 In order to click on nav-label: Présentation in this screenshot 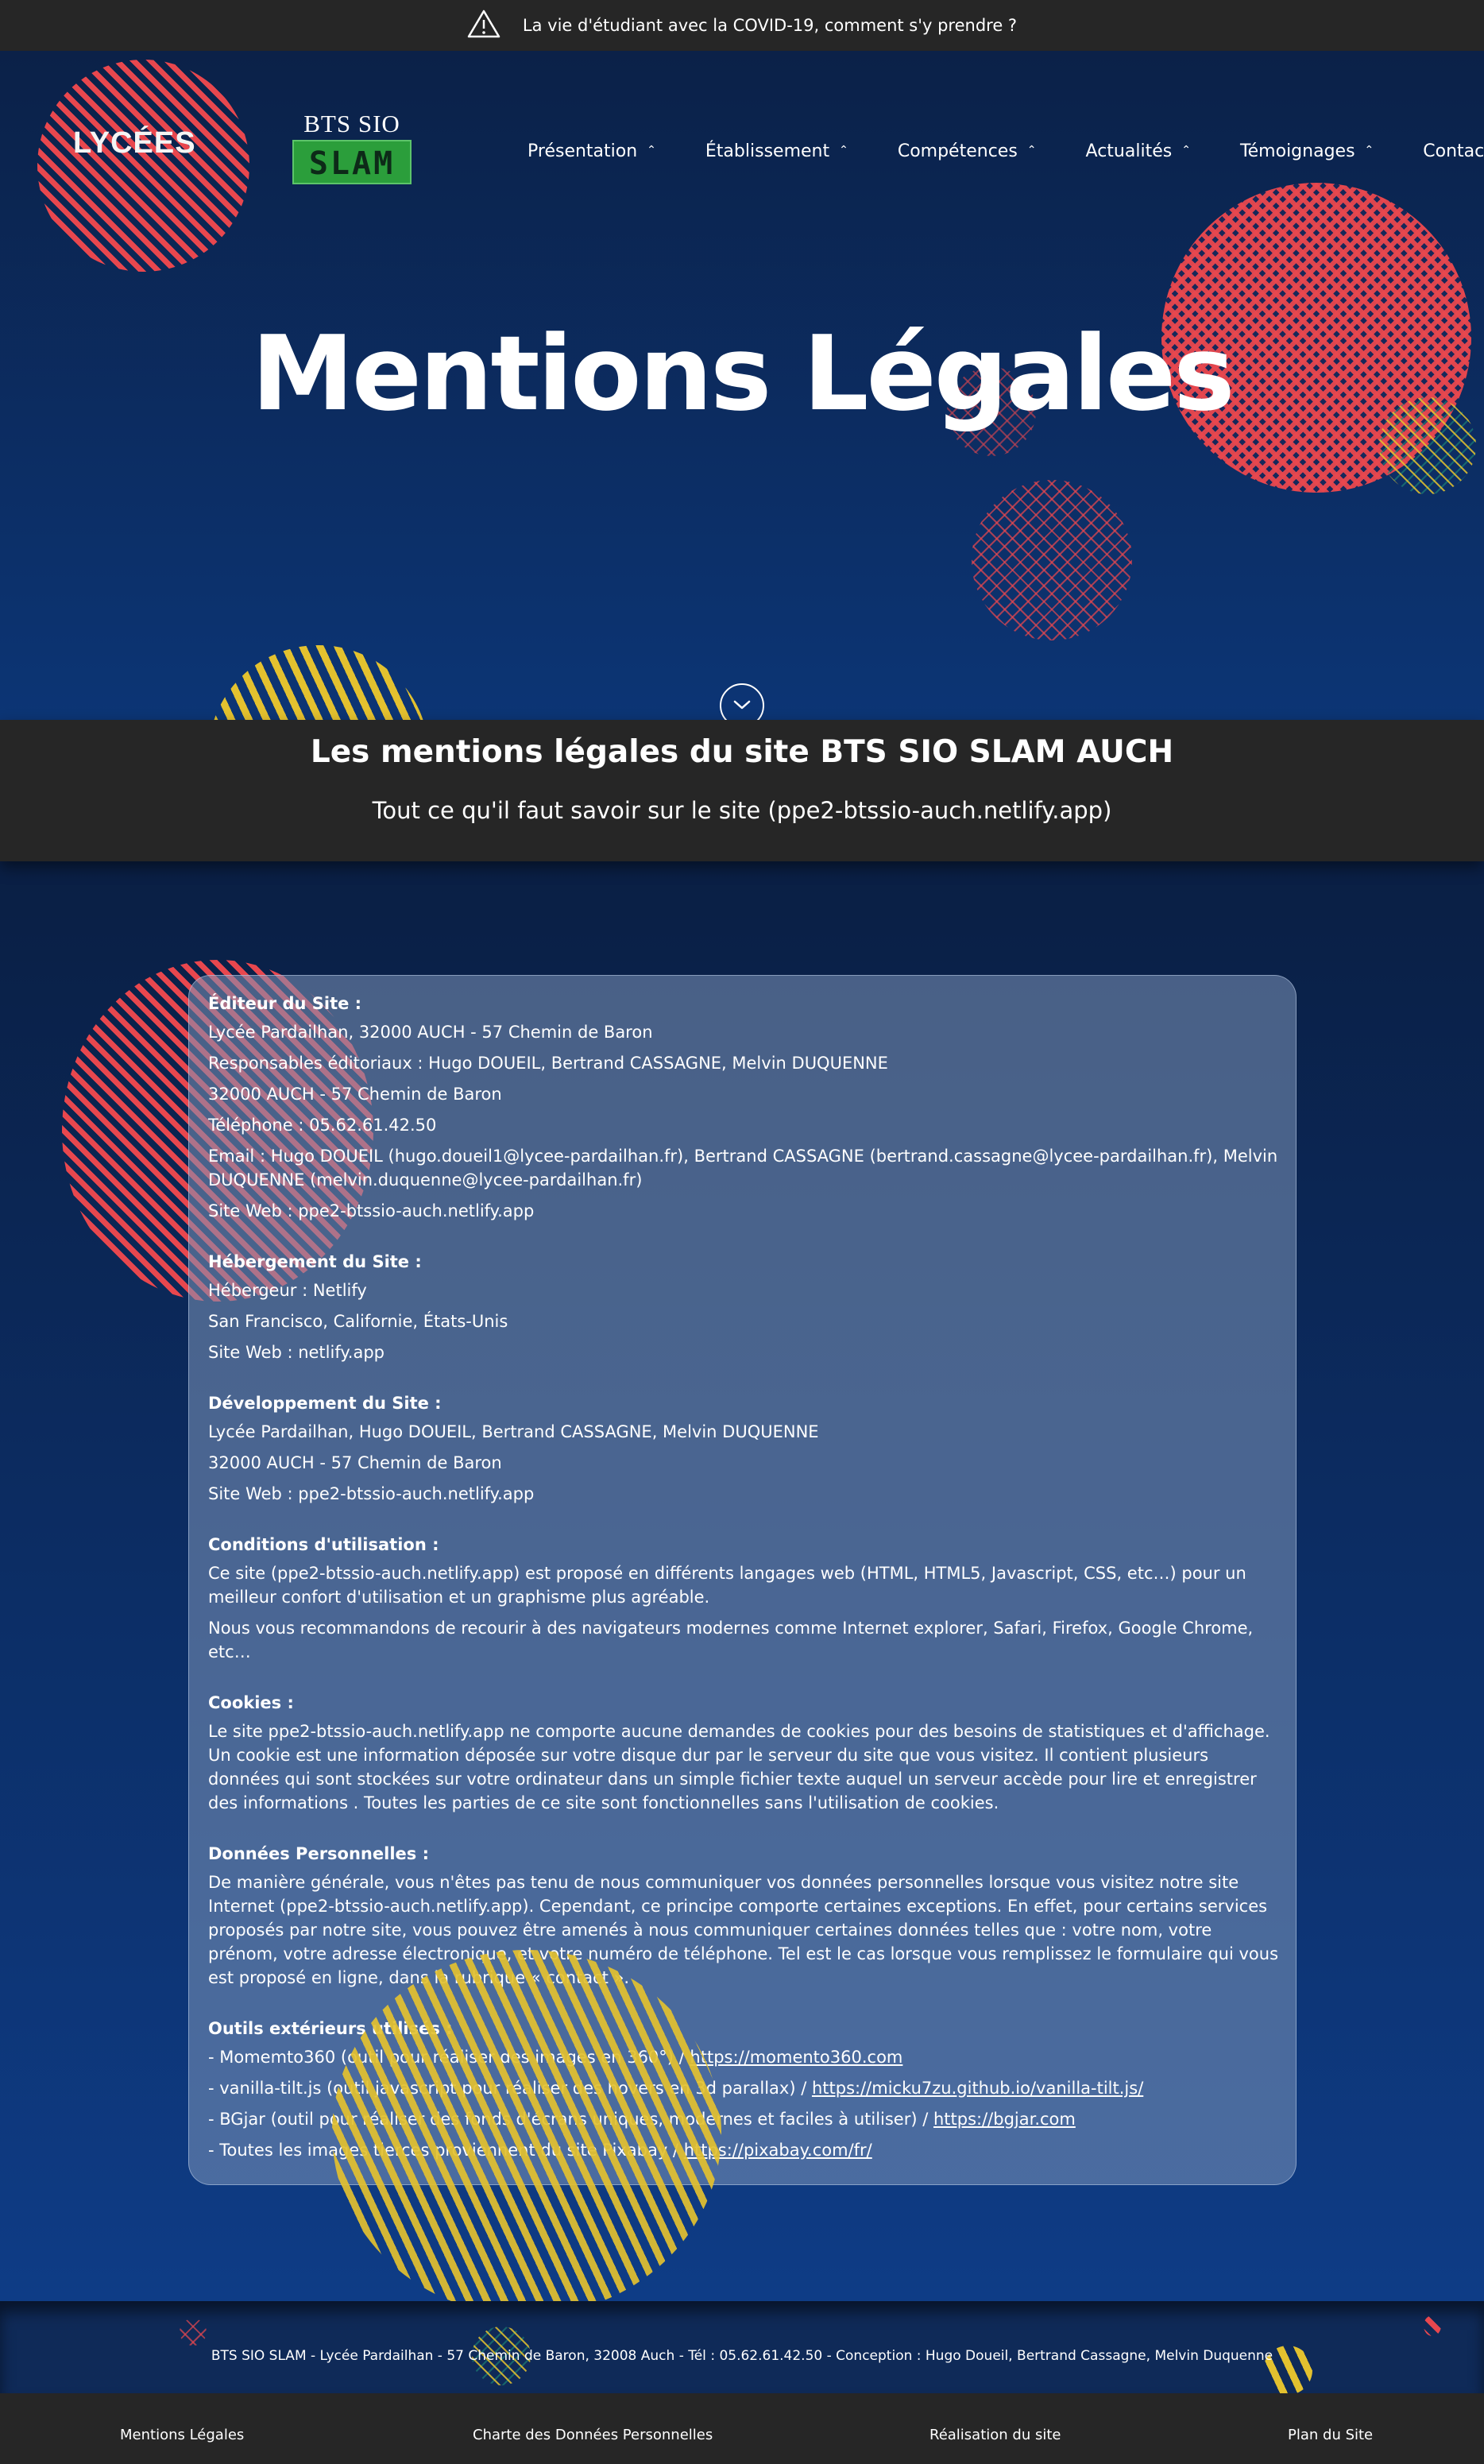, I will do `click(583, 151)`.